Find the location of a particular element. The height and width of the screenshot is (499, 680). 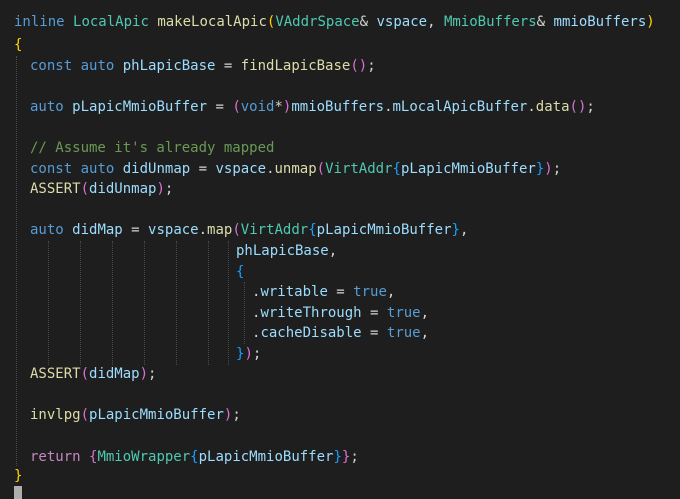

code-token: makeLocalApic is located at coordinates (212, 22).